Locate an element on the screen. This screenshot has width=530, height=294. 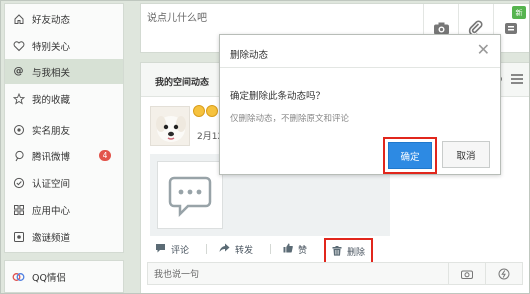
sidebar-item-label: 应用中心 is located at coordinates (51, 211).